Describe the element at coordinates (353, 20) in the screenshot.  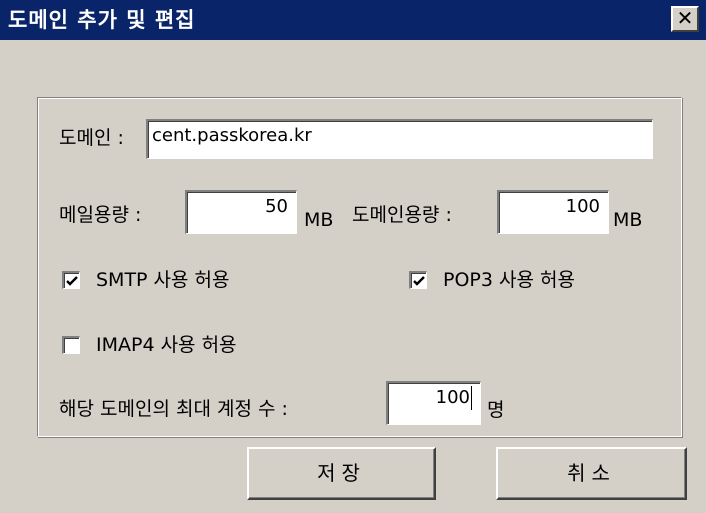
I see `title-bar: 도메인 추가 및 편집 ✕` at that location.